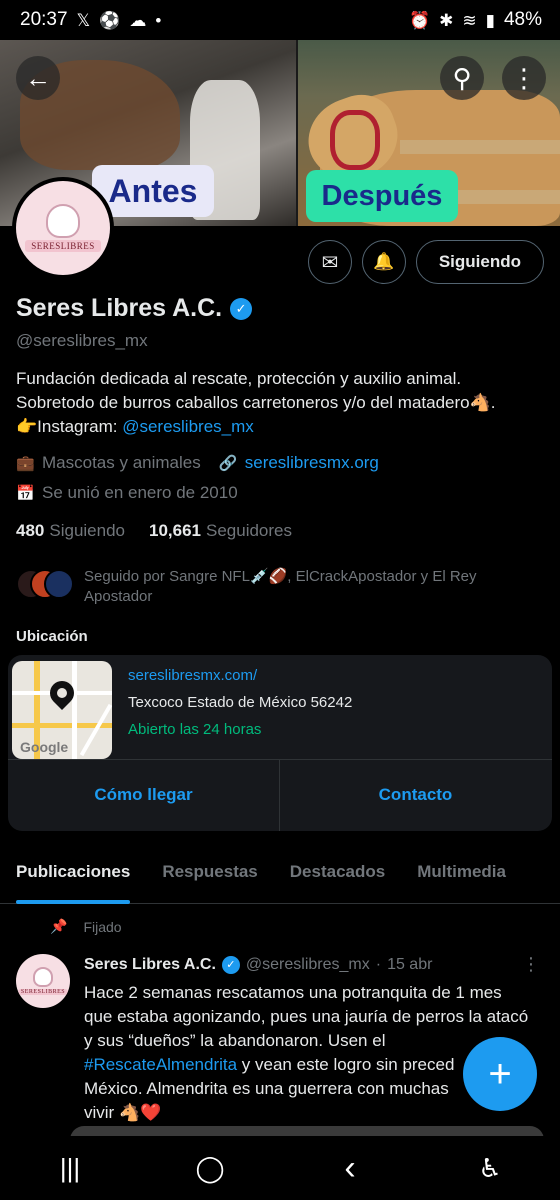  Describe the element at coordinates (280, 308) in the screenshot. I see `name-row: Seres Libres A.C. ✓` at that location.